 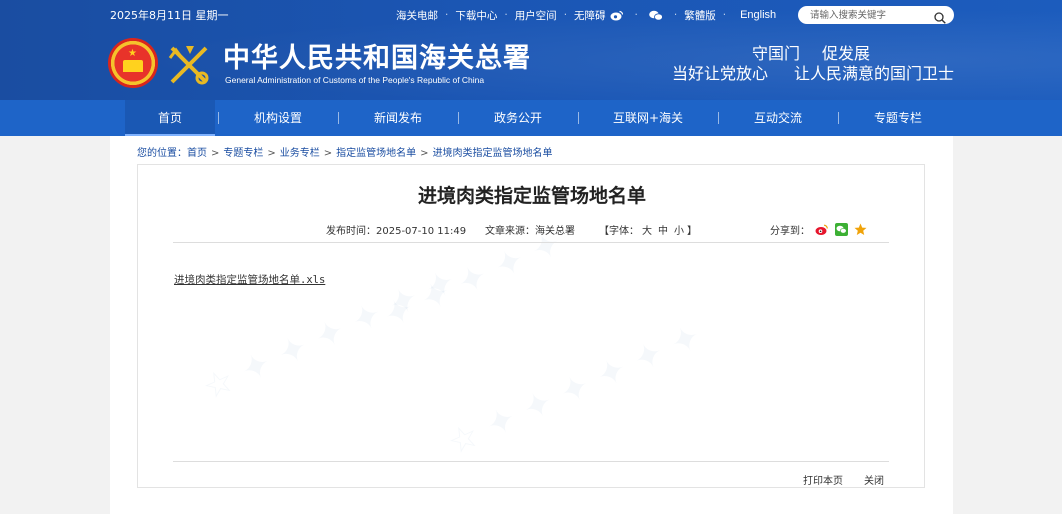 What do you see at coordinates (162, 153) in the screenshot?
I see `breadcrumb-label: 您的位置：` at bounding box center [162, 153].